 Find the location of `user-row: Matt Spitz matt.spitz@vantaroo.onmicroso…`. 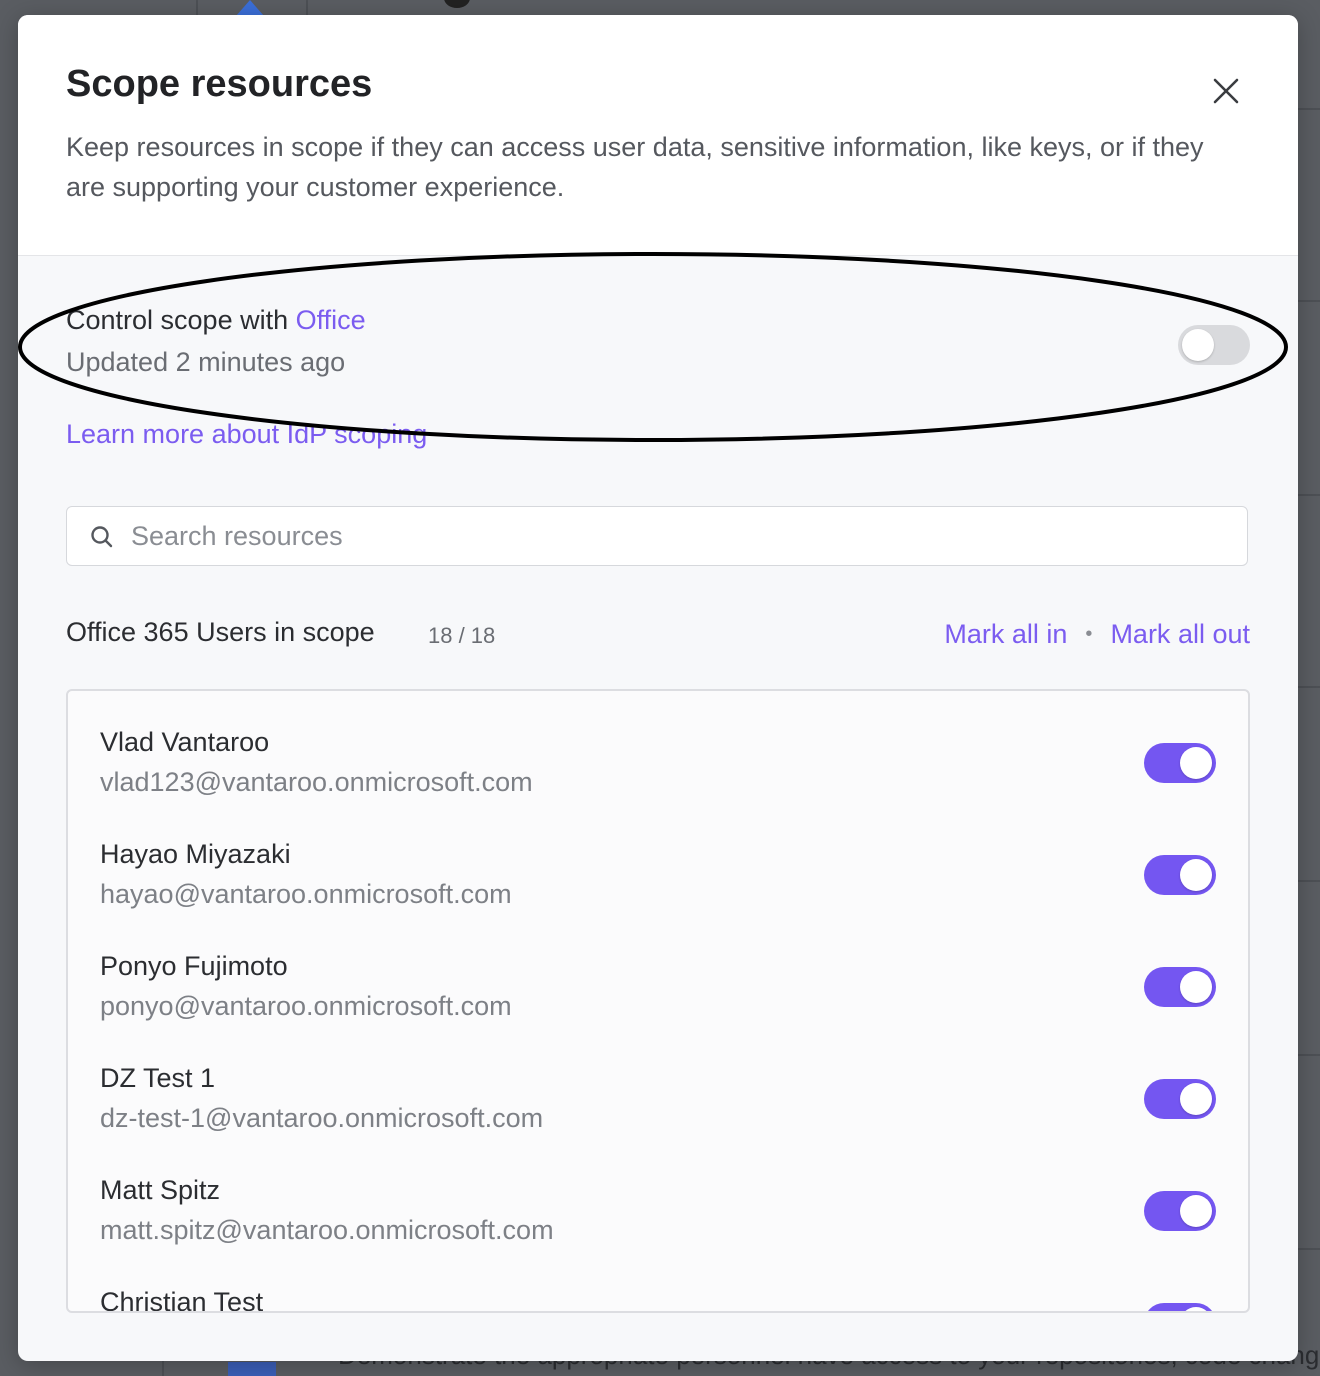

user-row: Matt Spitz matt.spitz@vantaroo.onmicroso… is located at coordinates (658, 1195).